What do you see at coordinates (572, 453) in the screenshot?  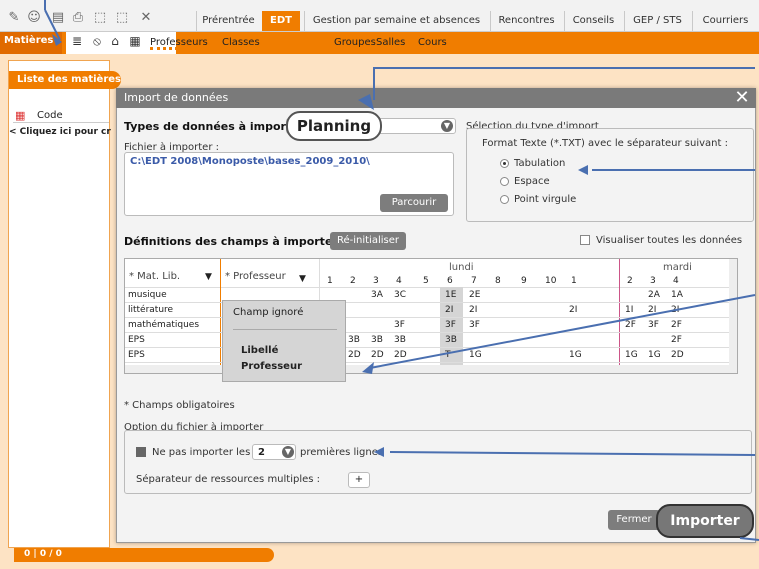 I see `arrow-skip-lines` at bounding box center [572, 453].